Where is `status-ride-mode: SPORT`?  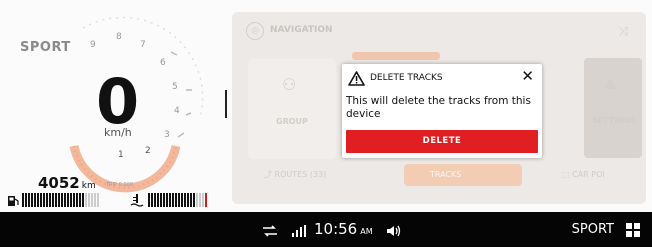 status-ride-mode: SPORT is located at coordinates (592, 229).